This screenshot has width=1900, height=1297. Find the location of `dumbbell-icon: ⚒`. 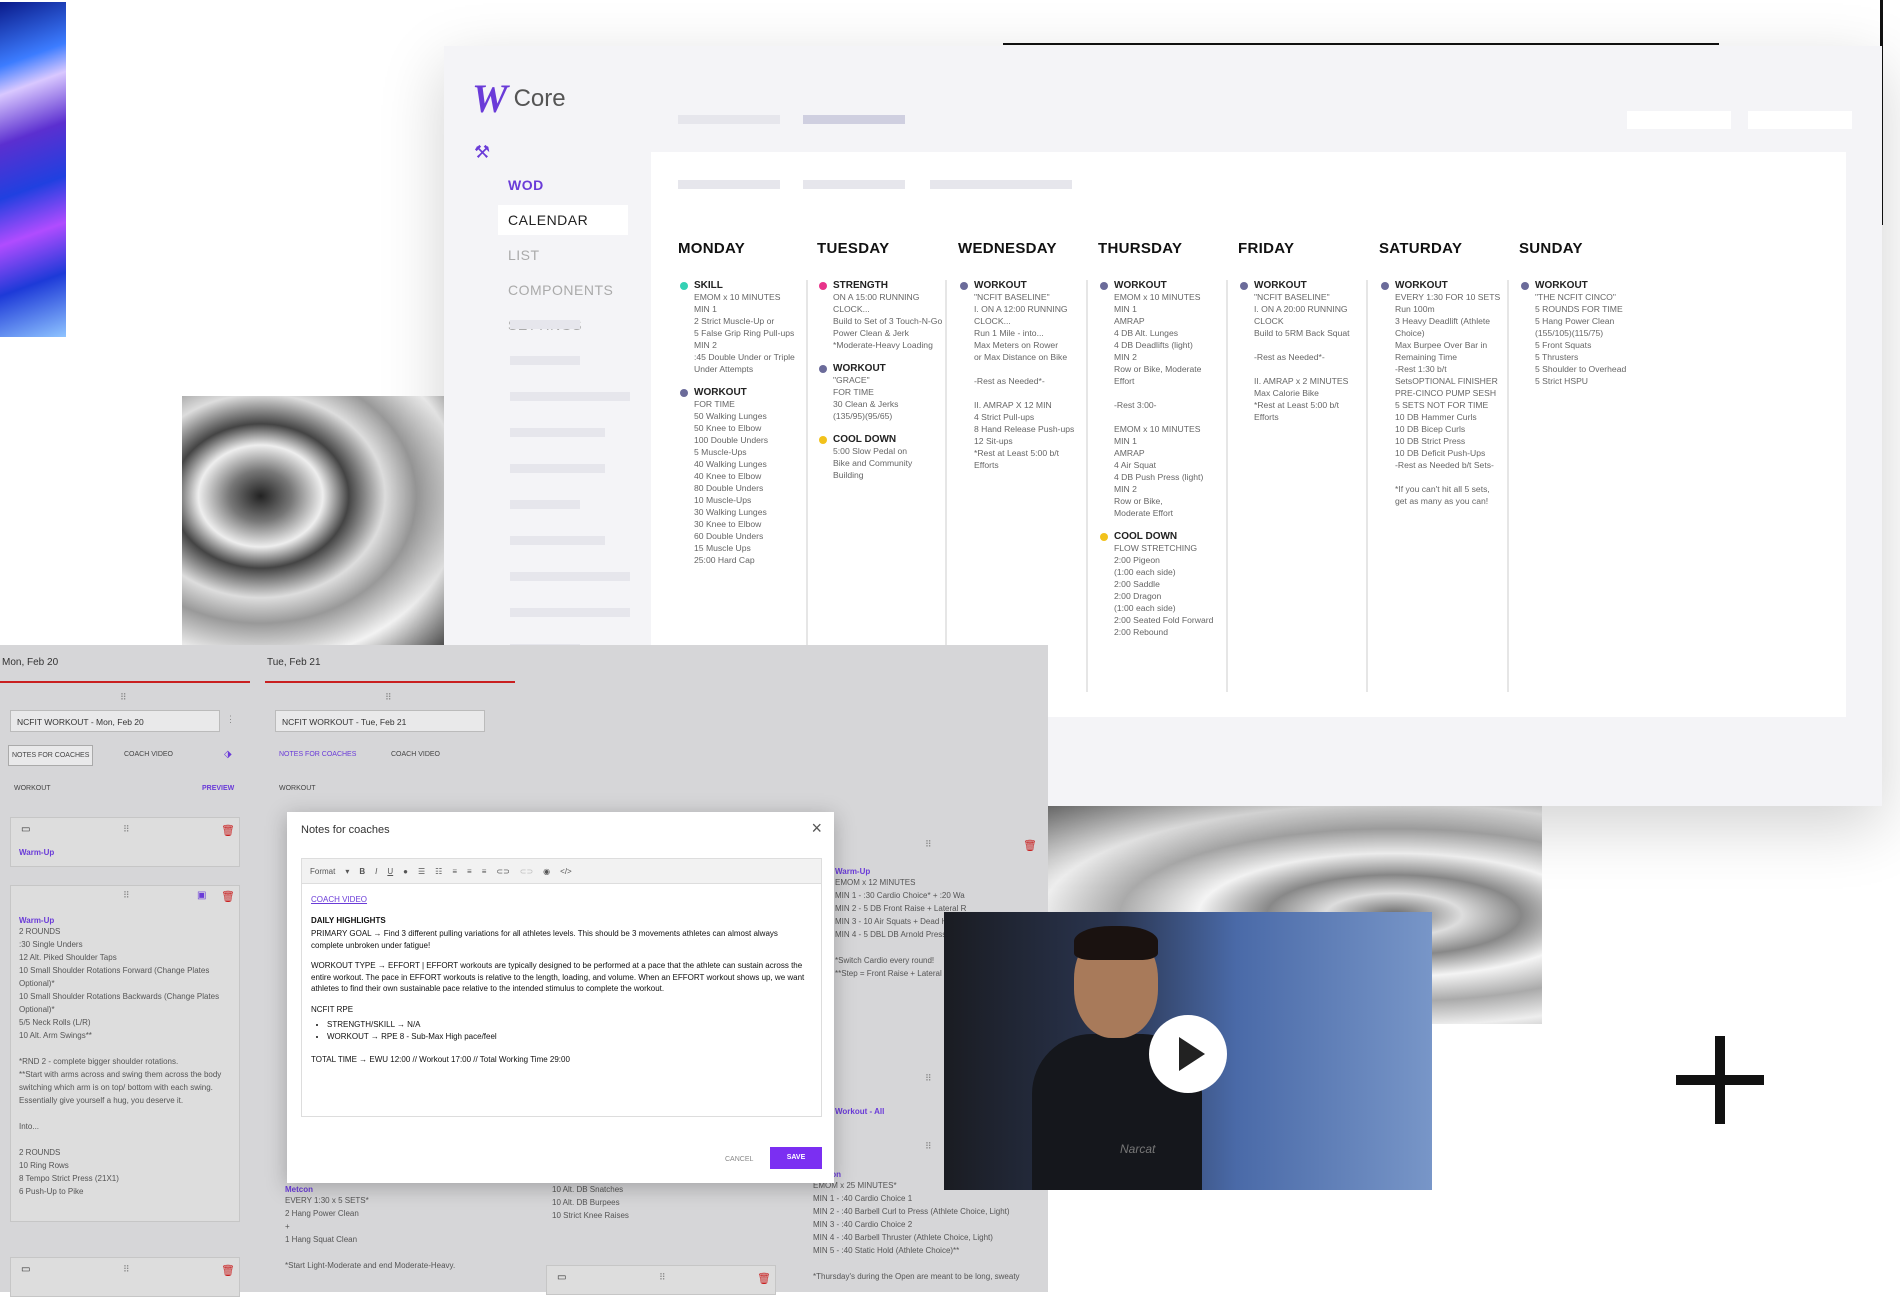

dumbbell-icon: ⚒ is located at coordinates (482, 152).